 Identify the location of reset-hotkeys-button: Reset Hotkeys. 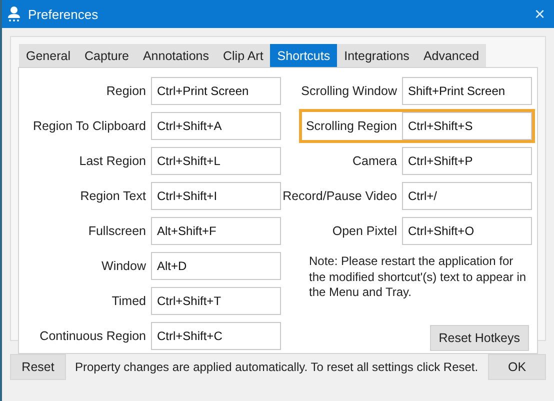
(479, 338).